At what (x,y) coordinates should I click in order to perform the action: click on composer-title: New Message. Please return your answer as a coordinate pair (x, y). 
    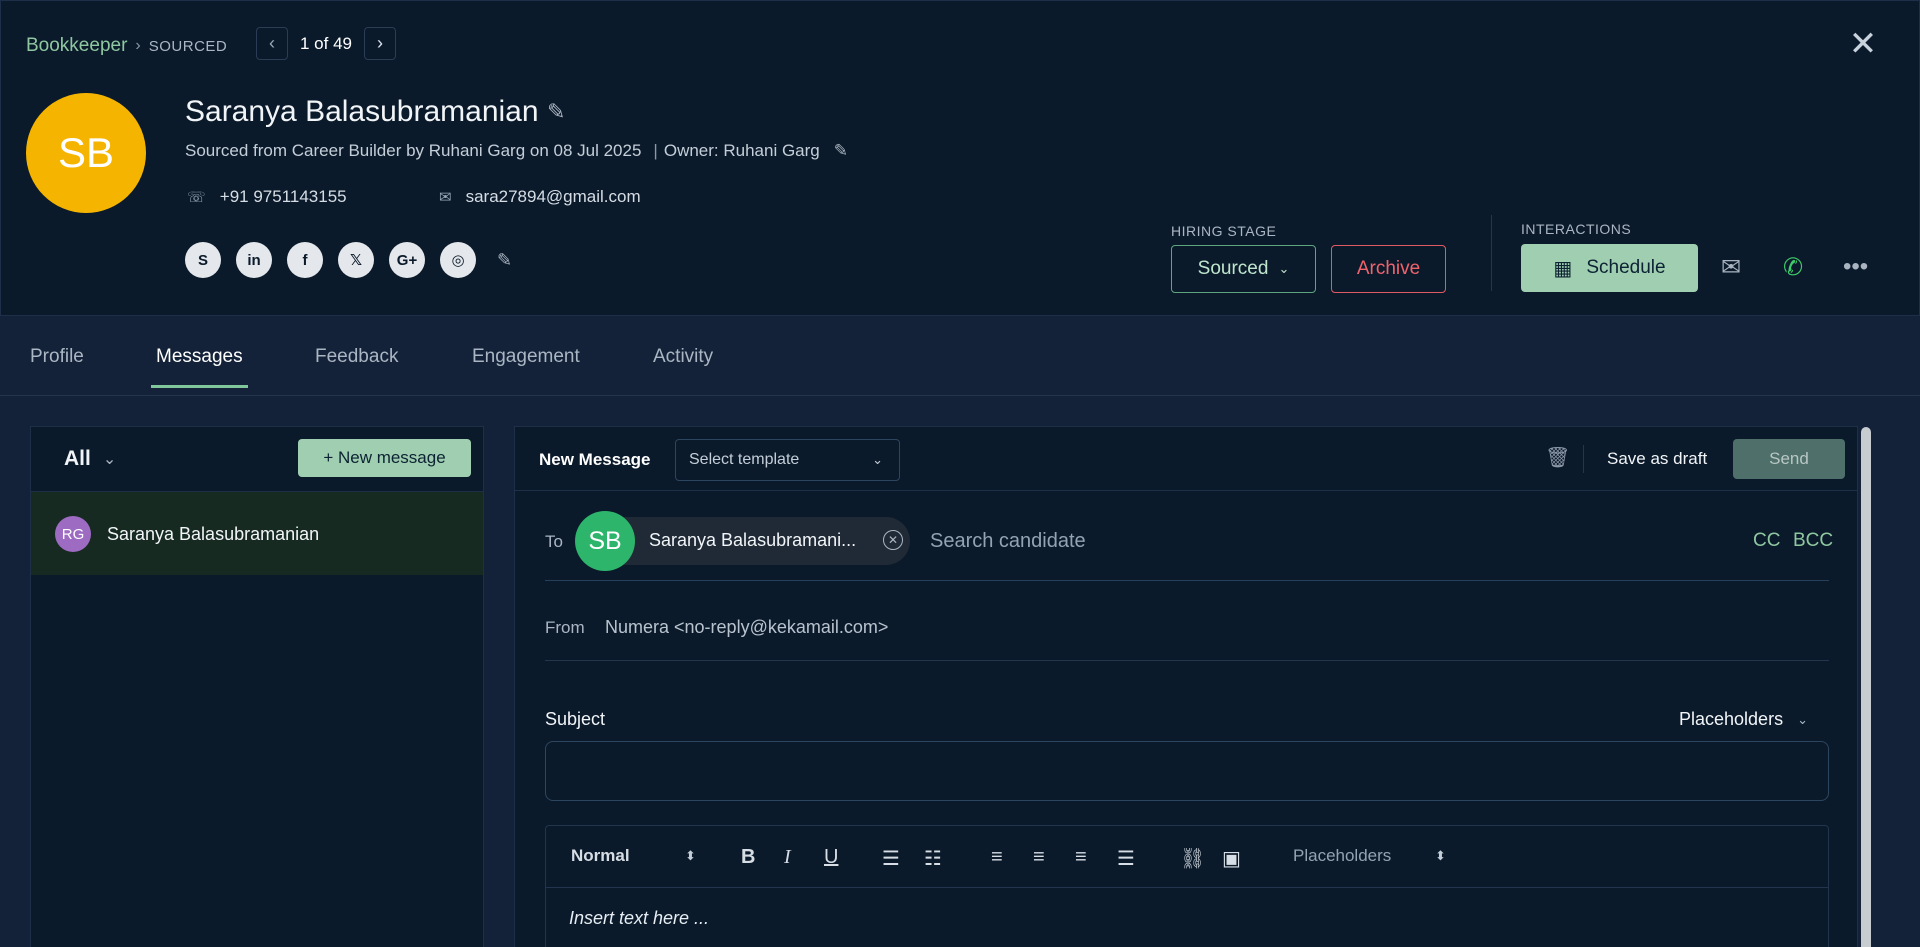
    Looking at the image, I should click on (595, 459).